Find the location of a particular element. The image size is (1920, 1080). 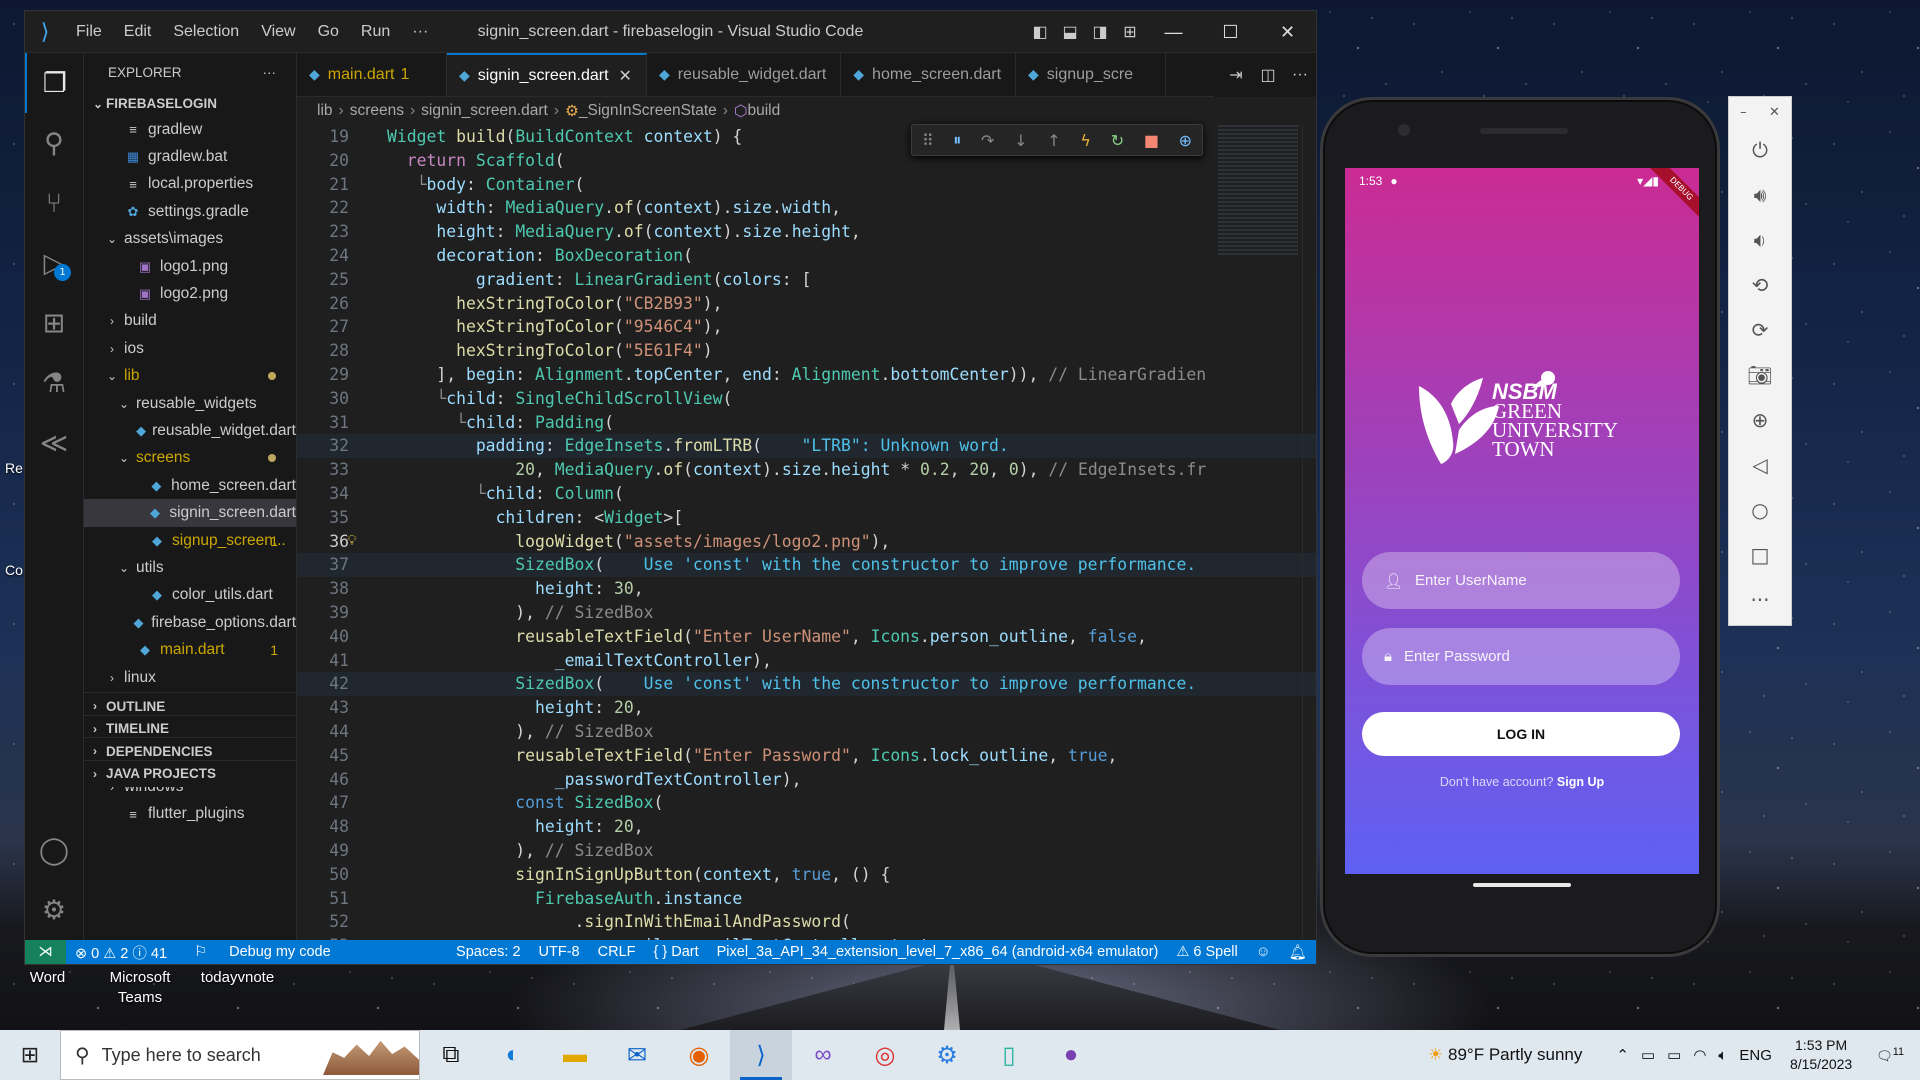

file-item: ≡ local.properties is located at coordinates (190, 184).